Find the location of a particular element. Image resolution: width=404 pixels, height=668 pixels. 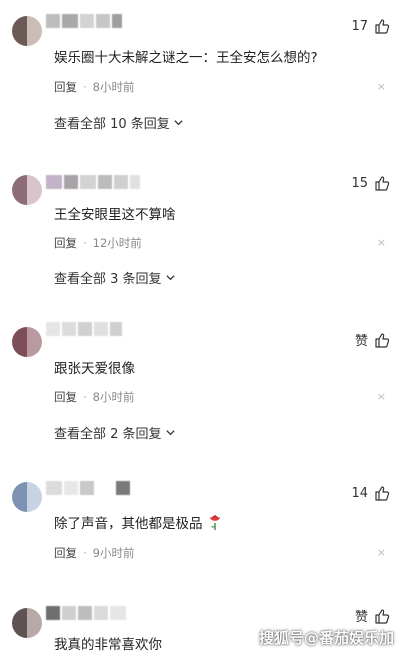

watermark: 搜狐号@番茄娱乐加 is located at coordinates (326, 638).